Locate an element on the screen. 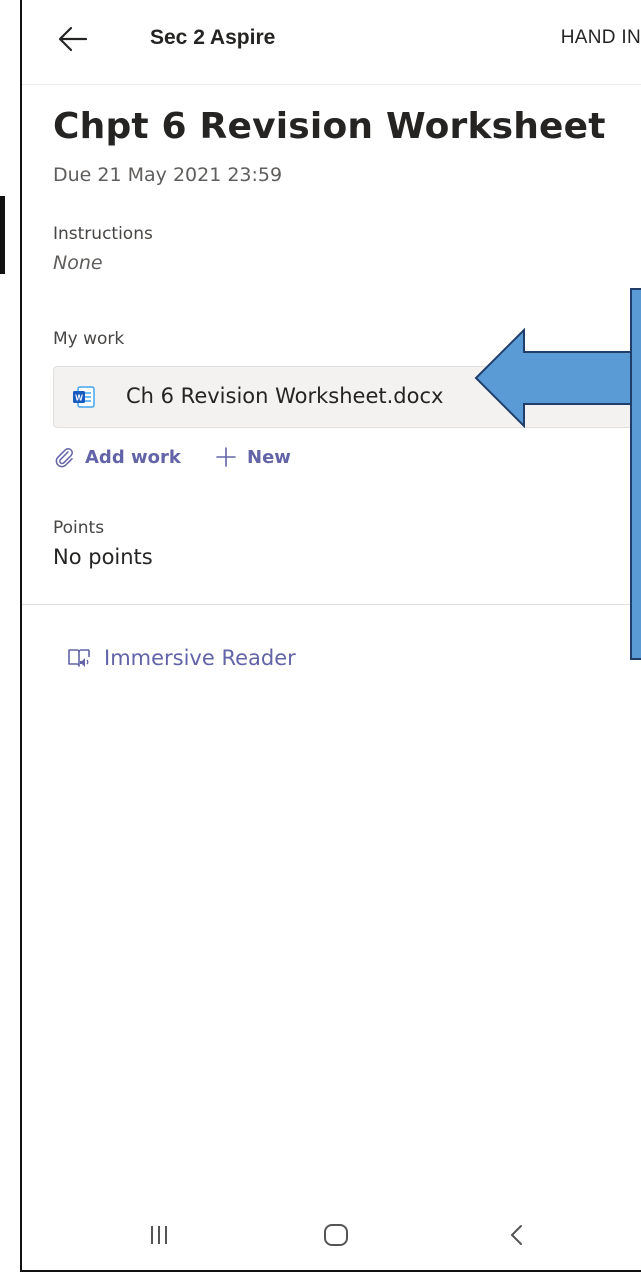  add-work-button: Add work is located at coordinates (117, 457).